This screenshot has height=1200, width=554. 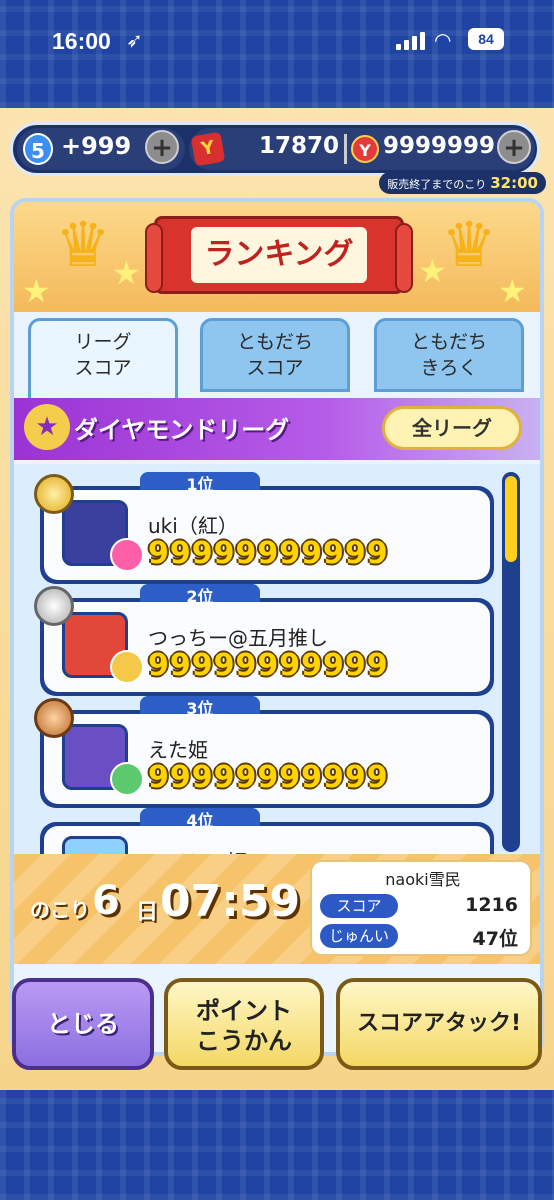 I want to click on tab-friends-record: ともだち きろく, so click(x=449, y=355).